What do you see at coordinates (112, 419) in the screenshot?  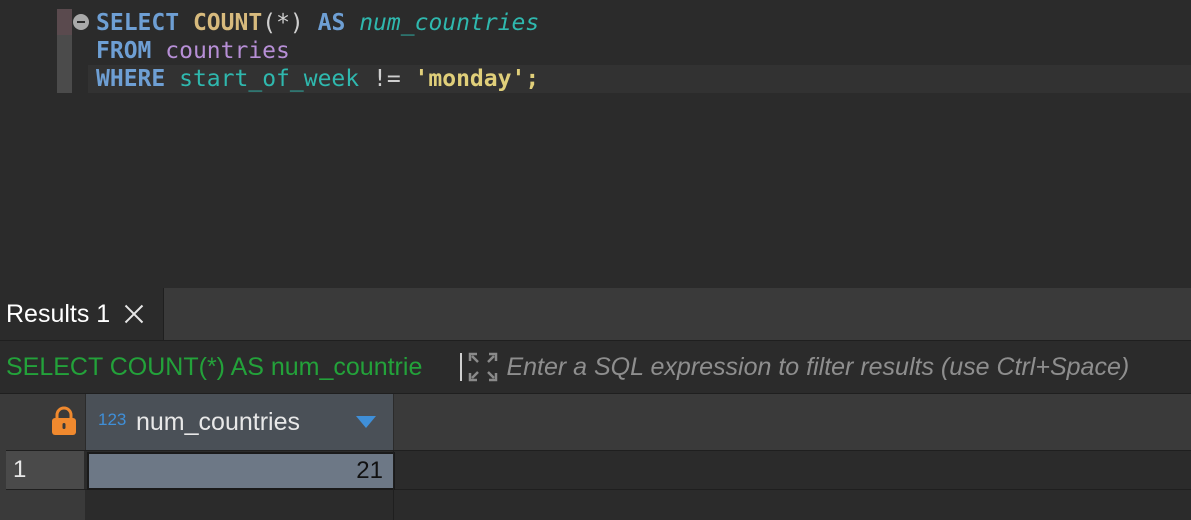 I see `numeric-type-badge: 123` at bounding box center [112, 419].